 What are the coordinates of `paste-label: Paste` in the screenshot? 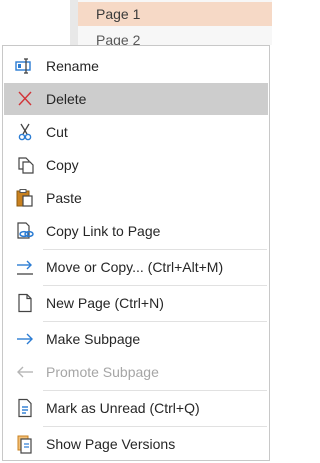 It's located at (64, 198).